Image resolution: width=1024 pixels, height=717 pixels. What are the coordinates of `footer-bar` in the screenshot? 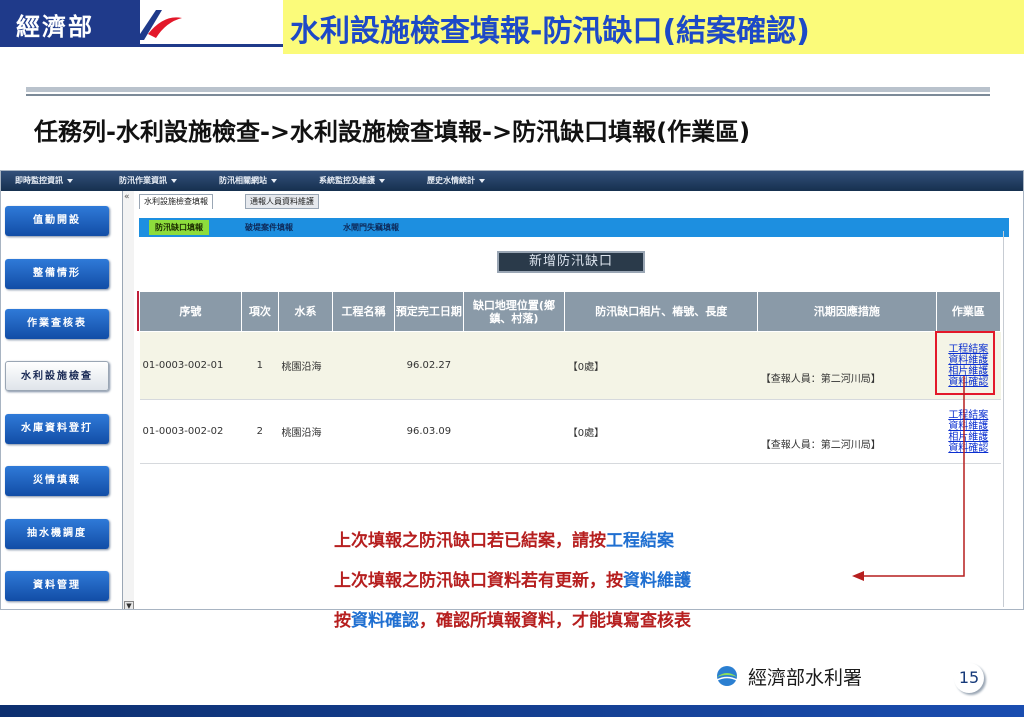 It's located at (512, 711).